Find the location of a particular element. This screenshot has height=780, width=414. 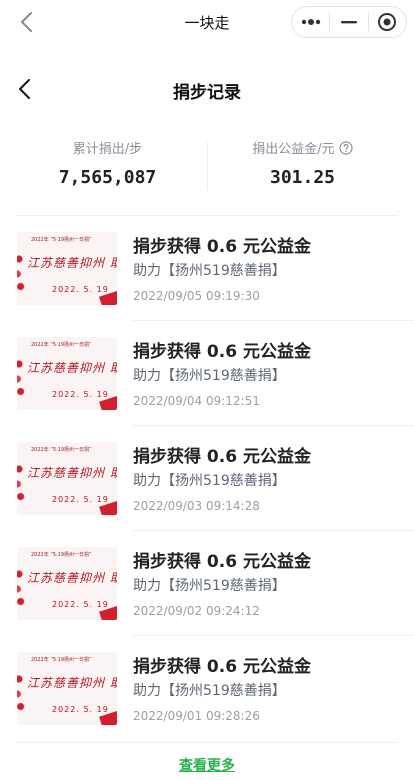

more-dots-icon is located at coordinates (310, 22).